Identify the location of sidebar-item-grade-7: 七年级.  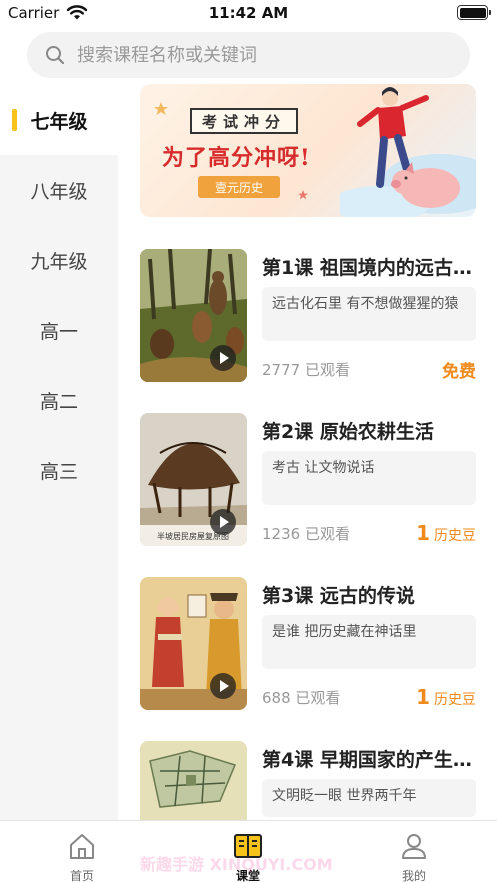
(59, 120).